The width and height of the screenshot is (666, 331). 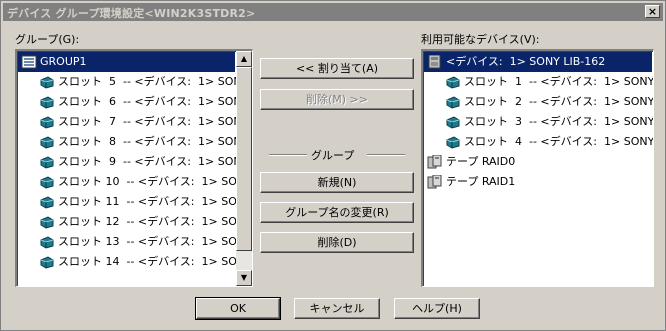 What do you see at coordinates (155, 261) in the screenshot?
I see `group-item-label: スロット 14 -- <デバイス: 1> SONY` at bounding box center [155, 261].